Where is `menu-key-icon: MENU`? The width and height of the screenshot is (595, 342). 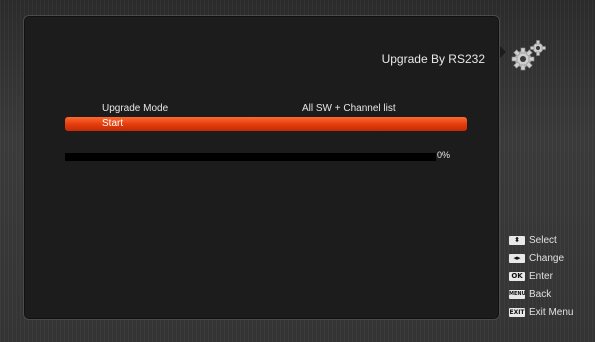
menu-key-icon: MENU is located at coordinates (517, 294).